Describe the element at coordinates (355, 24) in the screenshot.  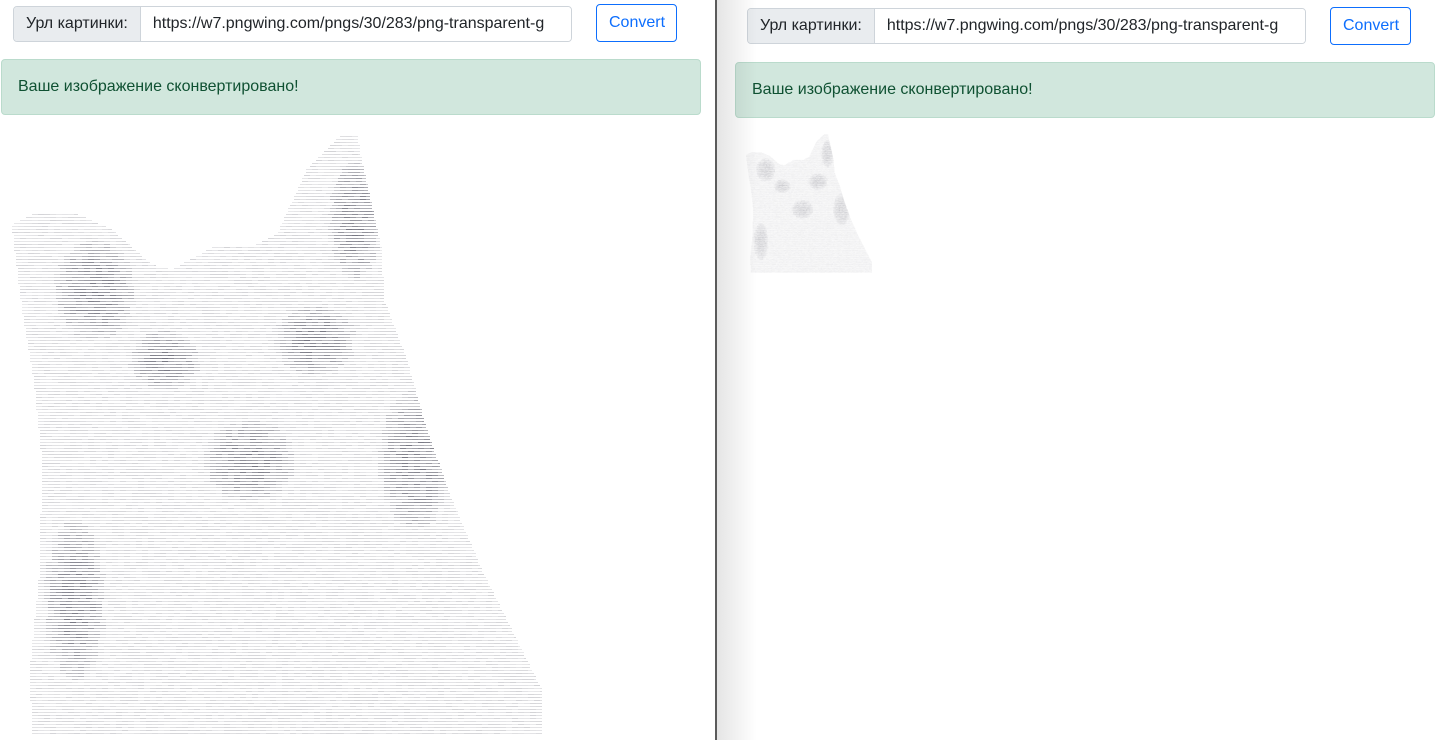
I see `url-input` at that location.